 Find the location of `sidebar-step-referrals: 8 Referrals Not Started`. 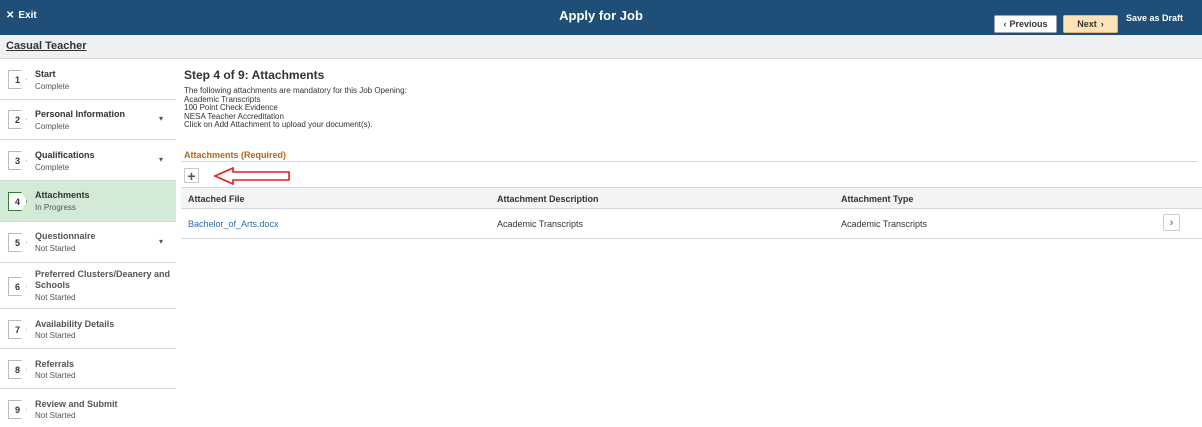

sidebar-step-referrals: 8 Referrals Not Started is located at coordinates (88, 369).